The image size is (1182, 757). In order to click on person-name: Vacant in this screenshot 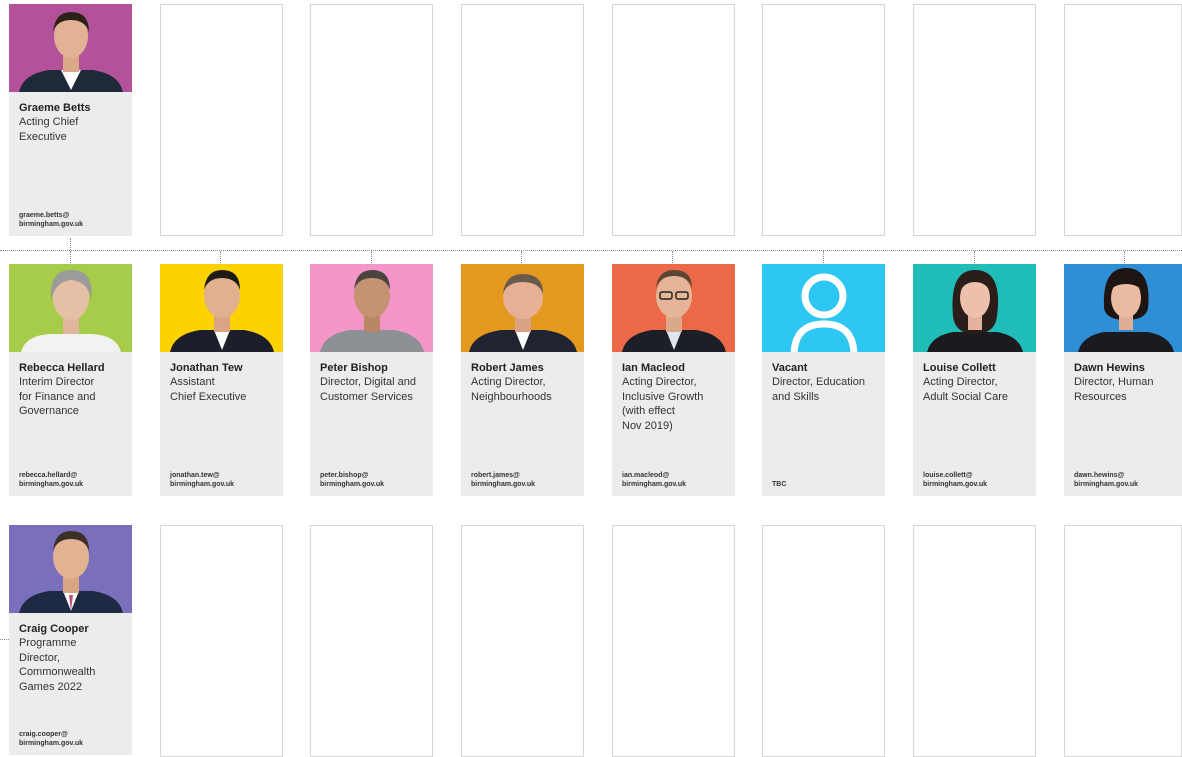, I will do `click(790, 368)`.